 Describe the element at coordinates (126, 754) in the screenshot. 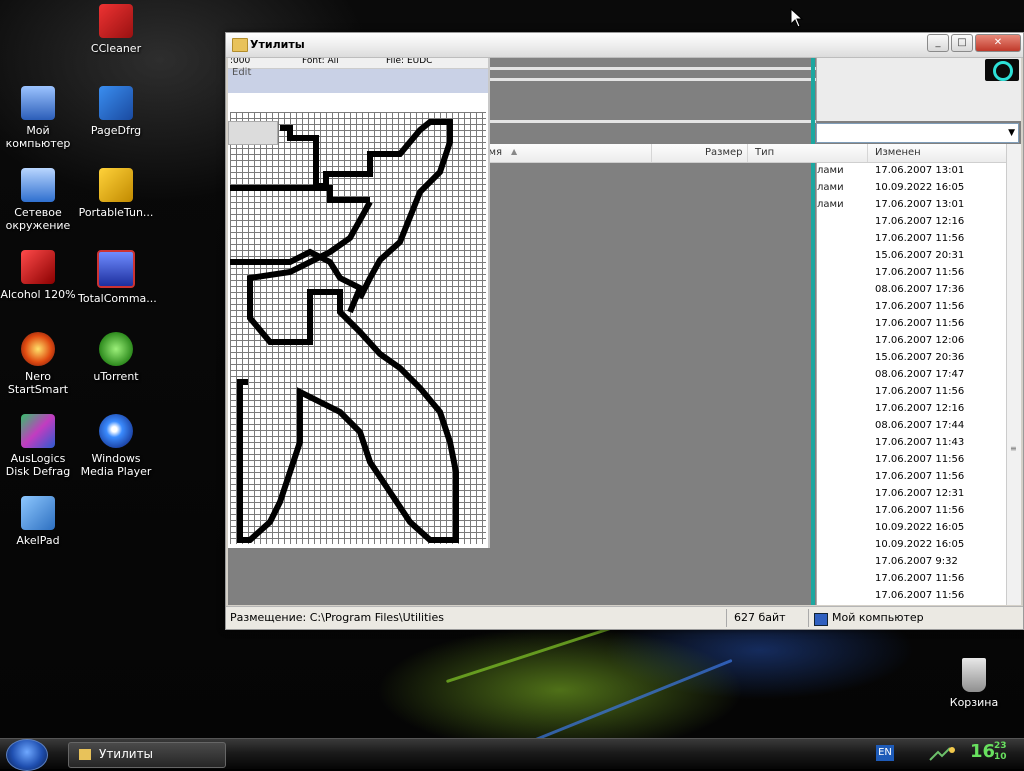

I see `taskbar-item-label: Утилиты` at that location.